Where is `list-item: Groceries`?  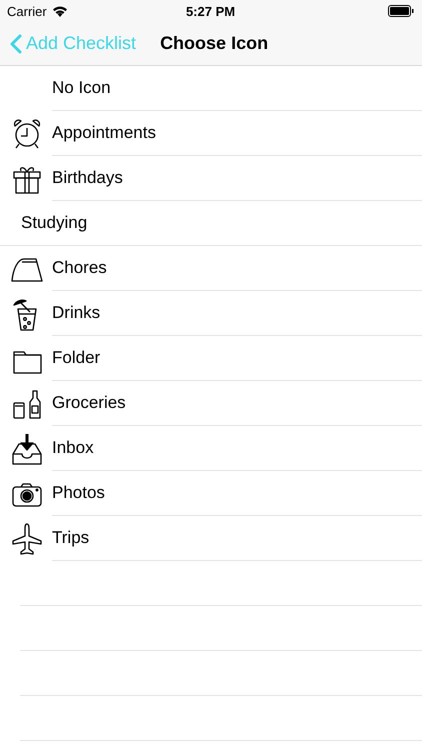
list-item: Groceries is located at coordinates (237, 403).